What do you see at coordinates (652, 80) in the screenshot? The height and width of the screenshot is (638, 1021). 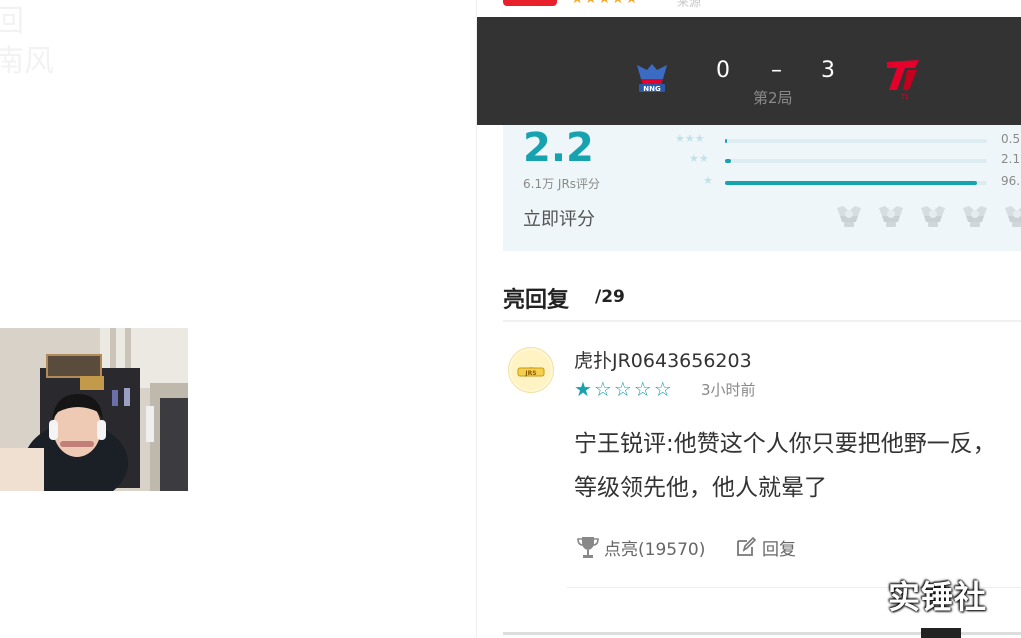 I see `team-left-logo-icon: NNG` at bounding box center [652, 80].